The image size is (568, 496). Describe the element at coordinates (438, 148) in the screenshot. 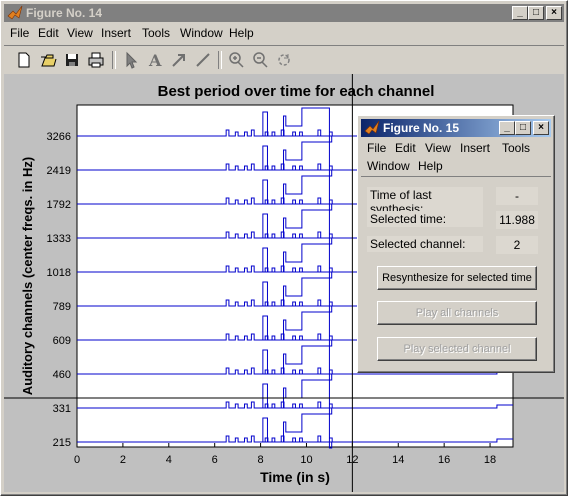

I see `popup-menu-view: View` at that location.